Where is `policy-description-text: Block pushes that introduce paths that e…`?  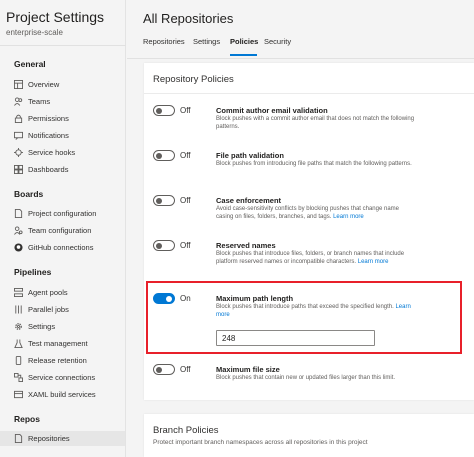
policy-description-text: Block pushes that introduce paths that e… is located at coordinates (305, 307).